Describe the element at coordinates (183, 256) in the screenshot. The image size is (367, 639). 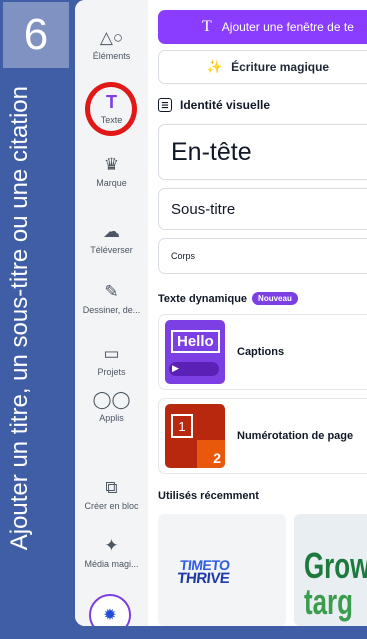
I see `body-sample: Corps` at that location.